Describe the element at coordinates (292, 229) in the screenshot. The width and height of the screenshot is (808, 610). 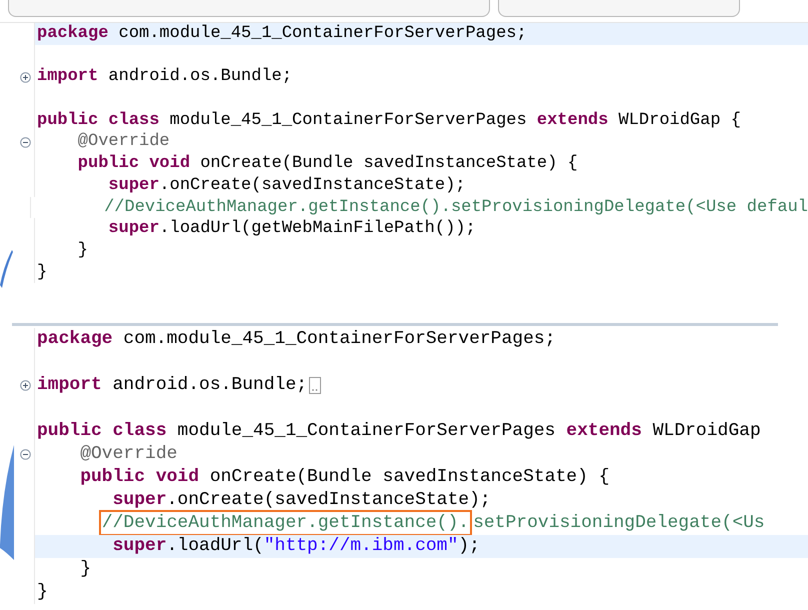
I see `code-line: super.loadUrl(getWebMainFilePath());` at that location.